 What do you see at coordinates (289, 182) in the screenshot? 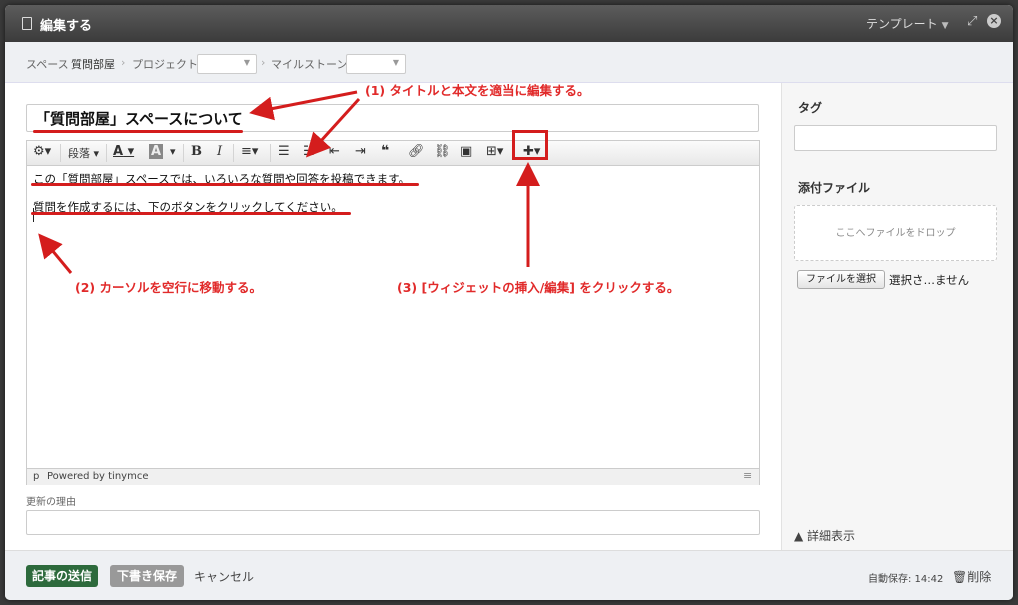
I see `annotation-arrows` at bounding box center [289, 182].